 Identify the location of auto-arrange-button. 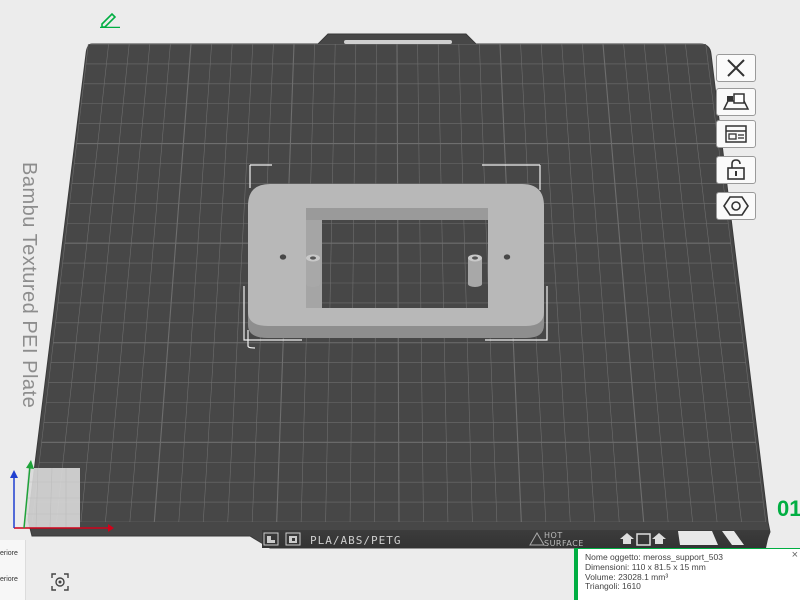
(736, 102).